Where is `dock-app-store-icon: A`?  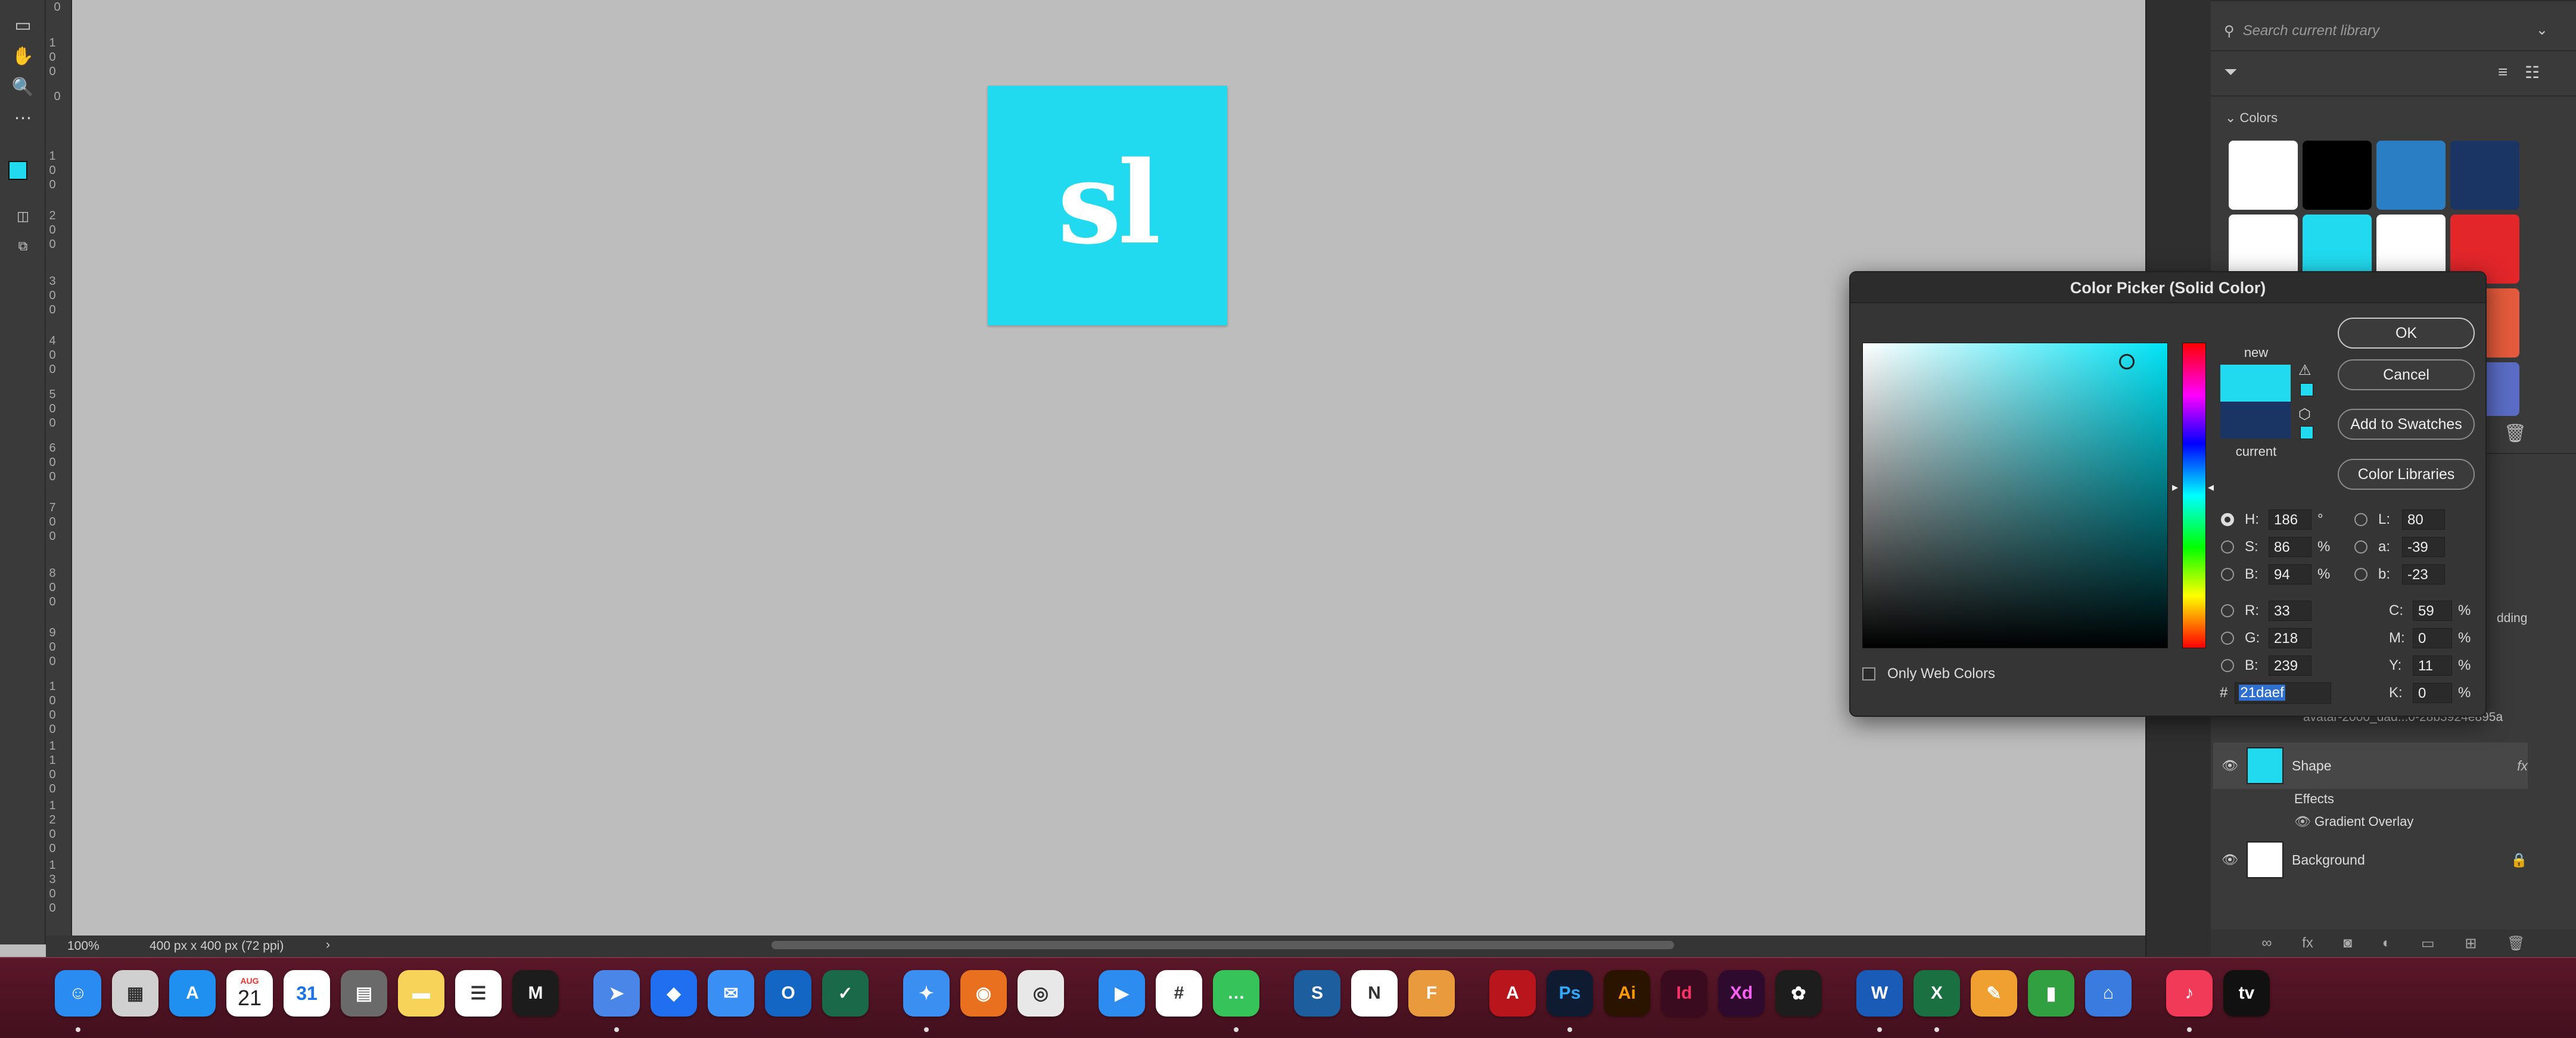
dock-app-store-icon: A is located at coordinates (192, 993).